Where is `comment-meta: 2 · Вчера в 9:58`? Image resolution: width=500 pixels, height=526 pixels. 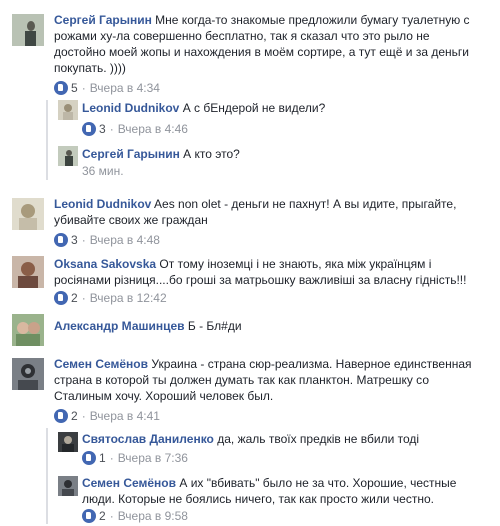 comment-meta: 2 · Вчера в 9:58 is located at coordinates (135, 516).